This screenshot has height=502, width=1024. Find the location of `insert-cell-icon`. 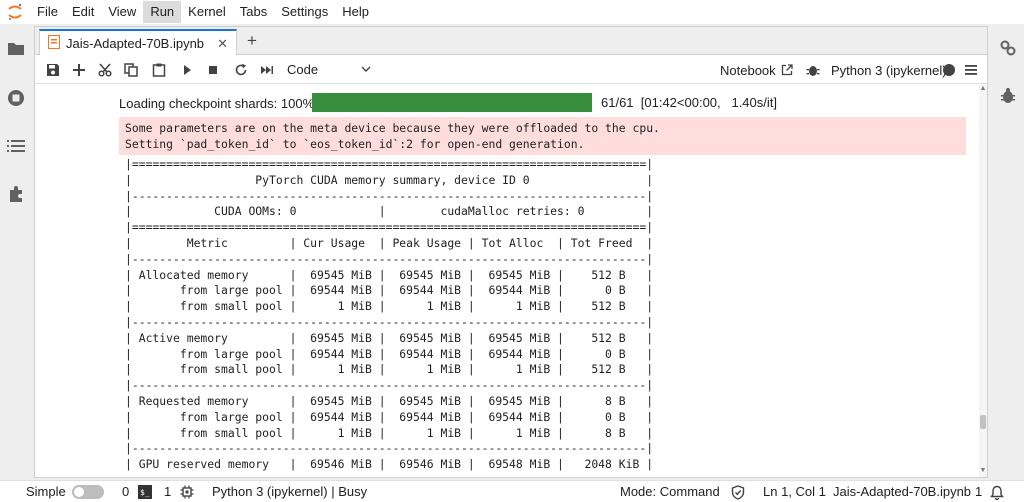

insert-cell-icon is located at coordinates (79, 70).